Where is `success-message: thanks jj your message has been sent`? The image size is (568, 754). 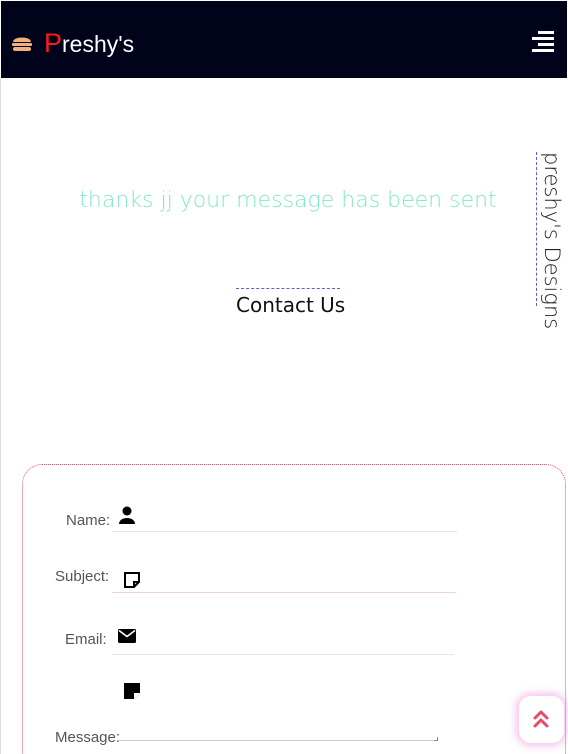
success-message: thanks jj your message has been sent is located at coordinates (288, 200).